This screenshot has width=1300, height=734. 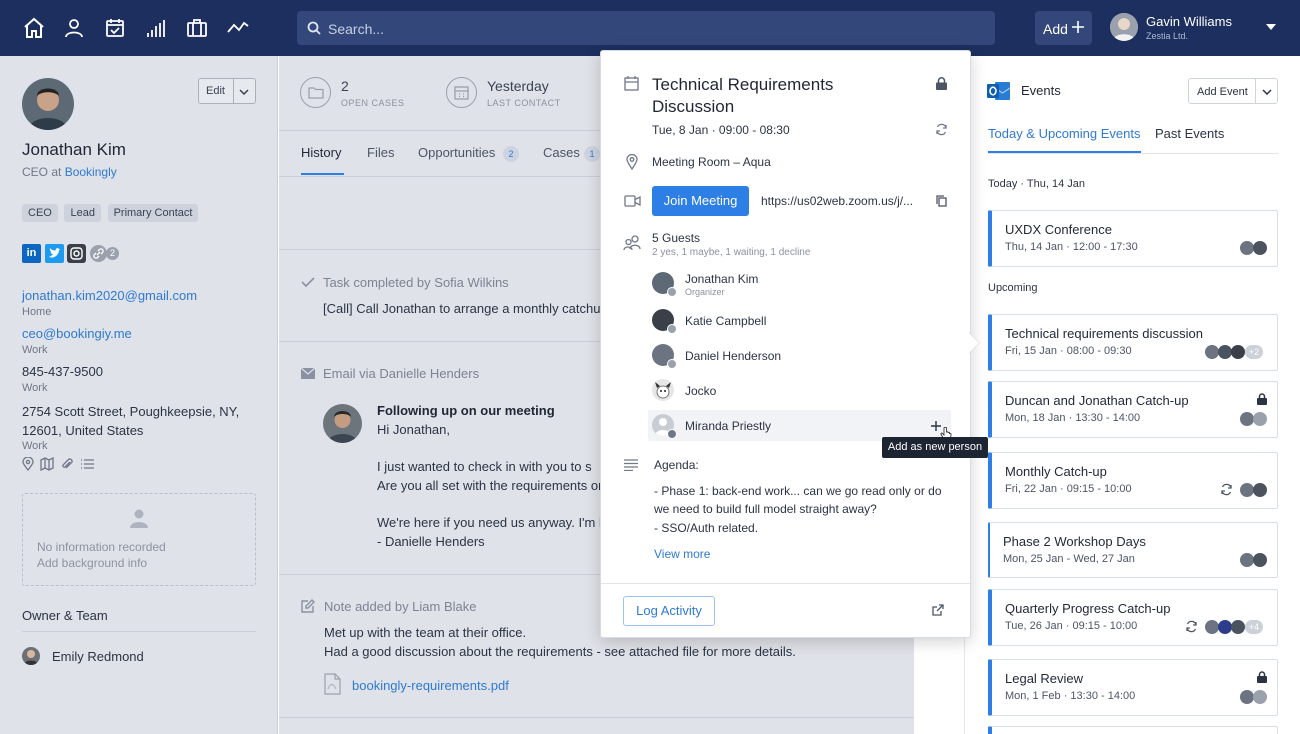 What do you see at coordinates (65, 615) in the screenshot?
I see `owner-team-heading: Owner & Team` at bounding box center [65, 615].